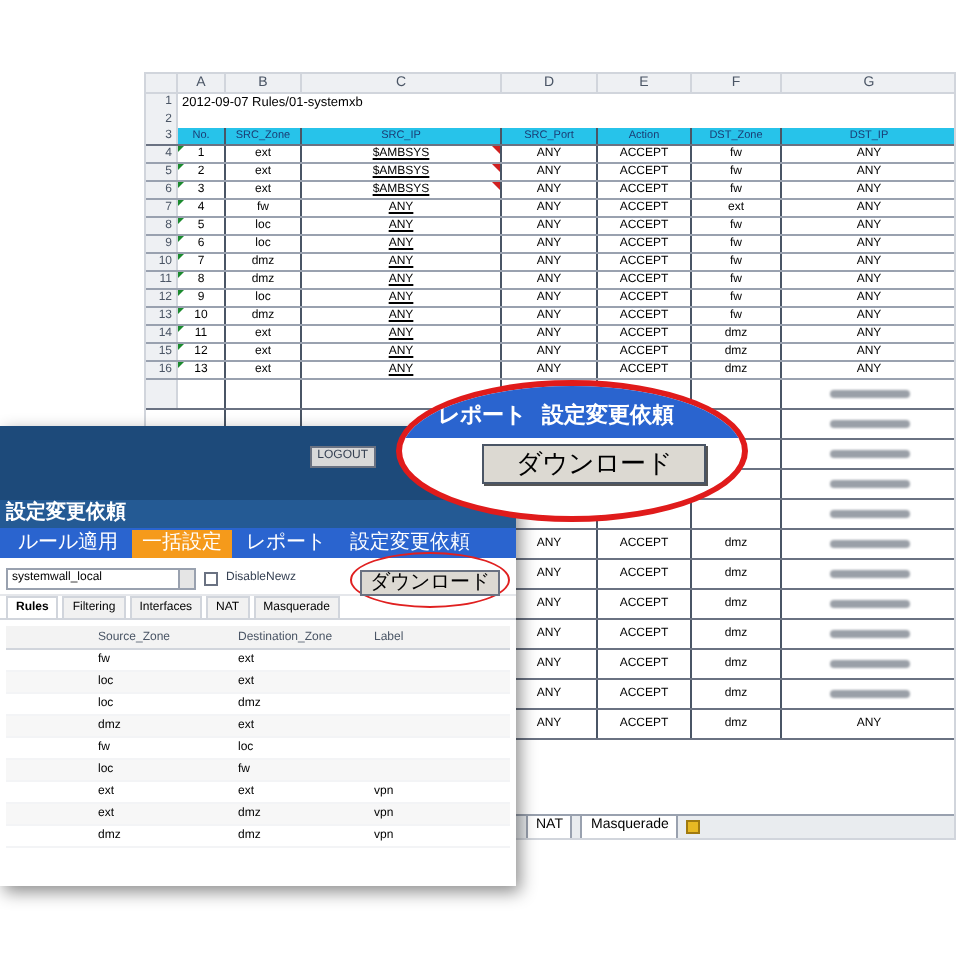  What do you see at coordinates (66, 514) in the screenshot?
I see `page-title: 設定変更依頼` at bounding box center [66, 514].